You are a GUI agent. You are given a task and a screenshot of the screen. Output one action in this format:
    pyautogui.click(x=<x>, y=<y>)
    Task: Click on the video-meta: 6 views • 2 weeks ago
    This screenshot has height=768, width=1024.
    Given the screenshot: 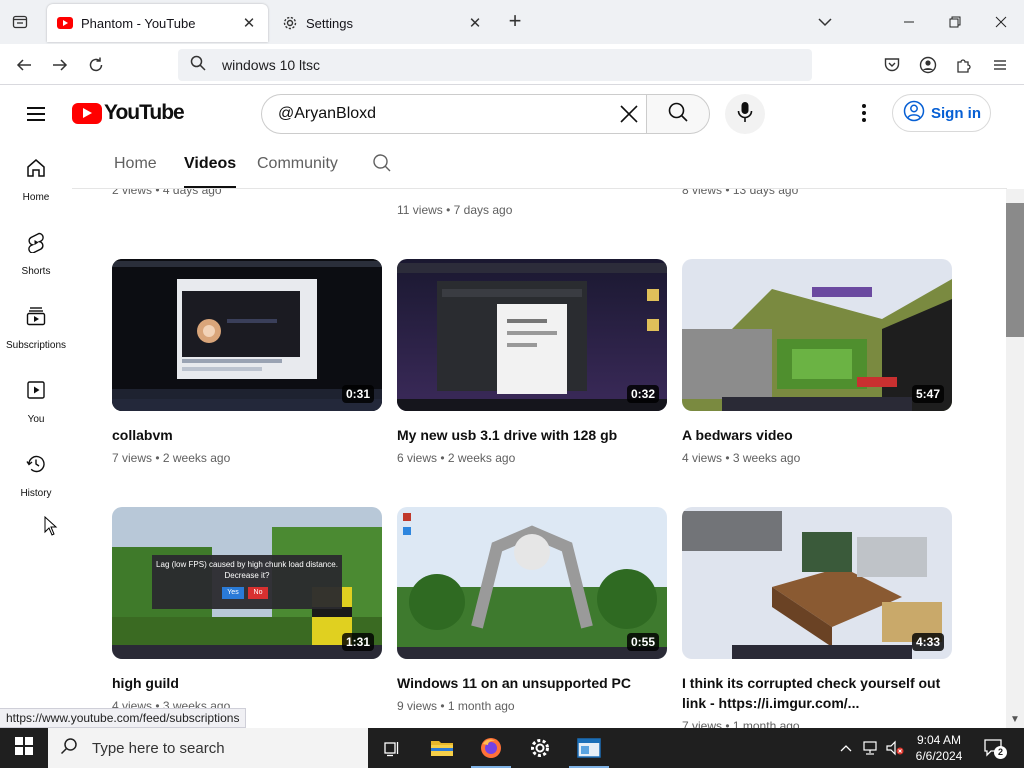 What is the action you would take?
    pyautogui.click(x=456, y=458)
    